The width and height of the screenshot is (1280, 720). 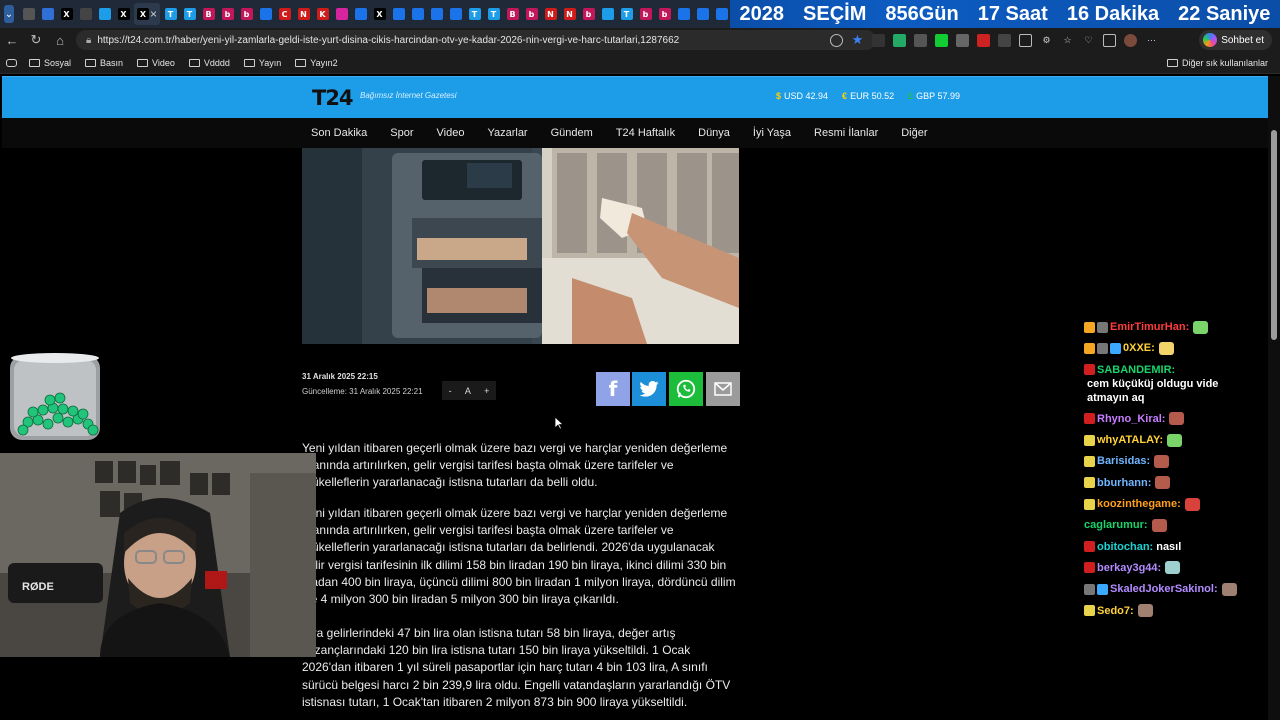 What do you see at coordinates (1274, 398) in the screenshot?
I see `page-scrollbar` at bounding box center [1274, 398].